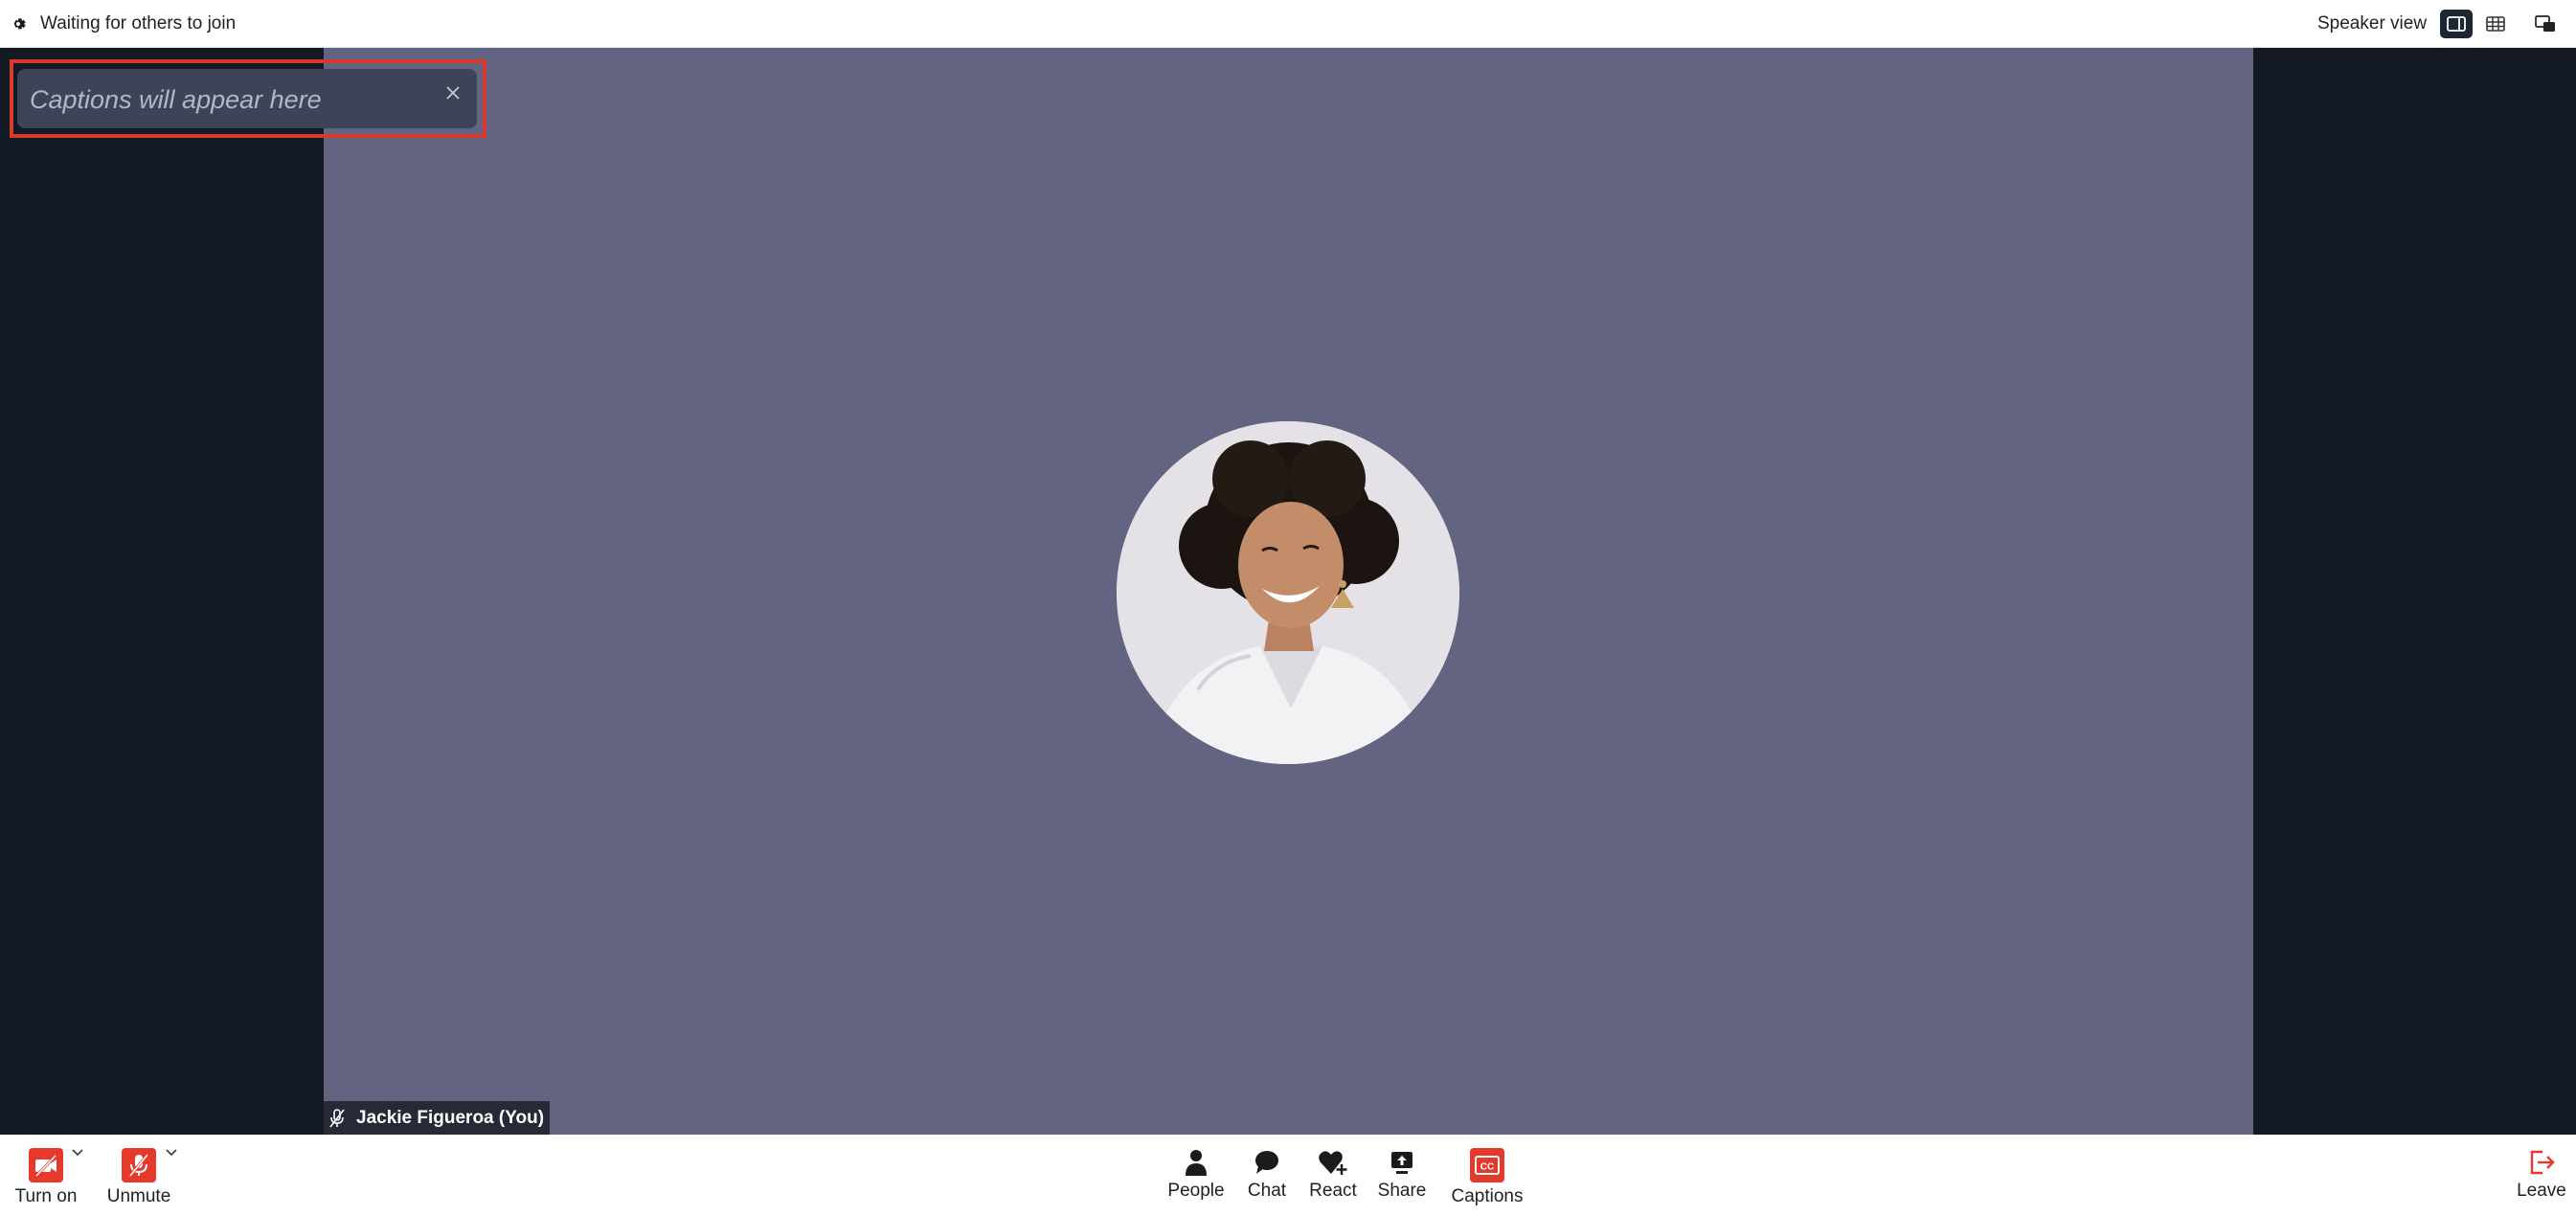 This screenshot has height=1216, width=2576. I want to click on grid-view-icon, so click(2495, 24).